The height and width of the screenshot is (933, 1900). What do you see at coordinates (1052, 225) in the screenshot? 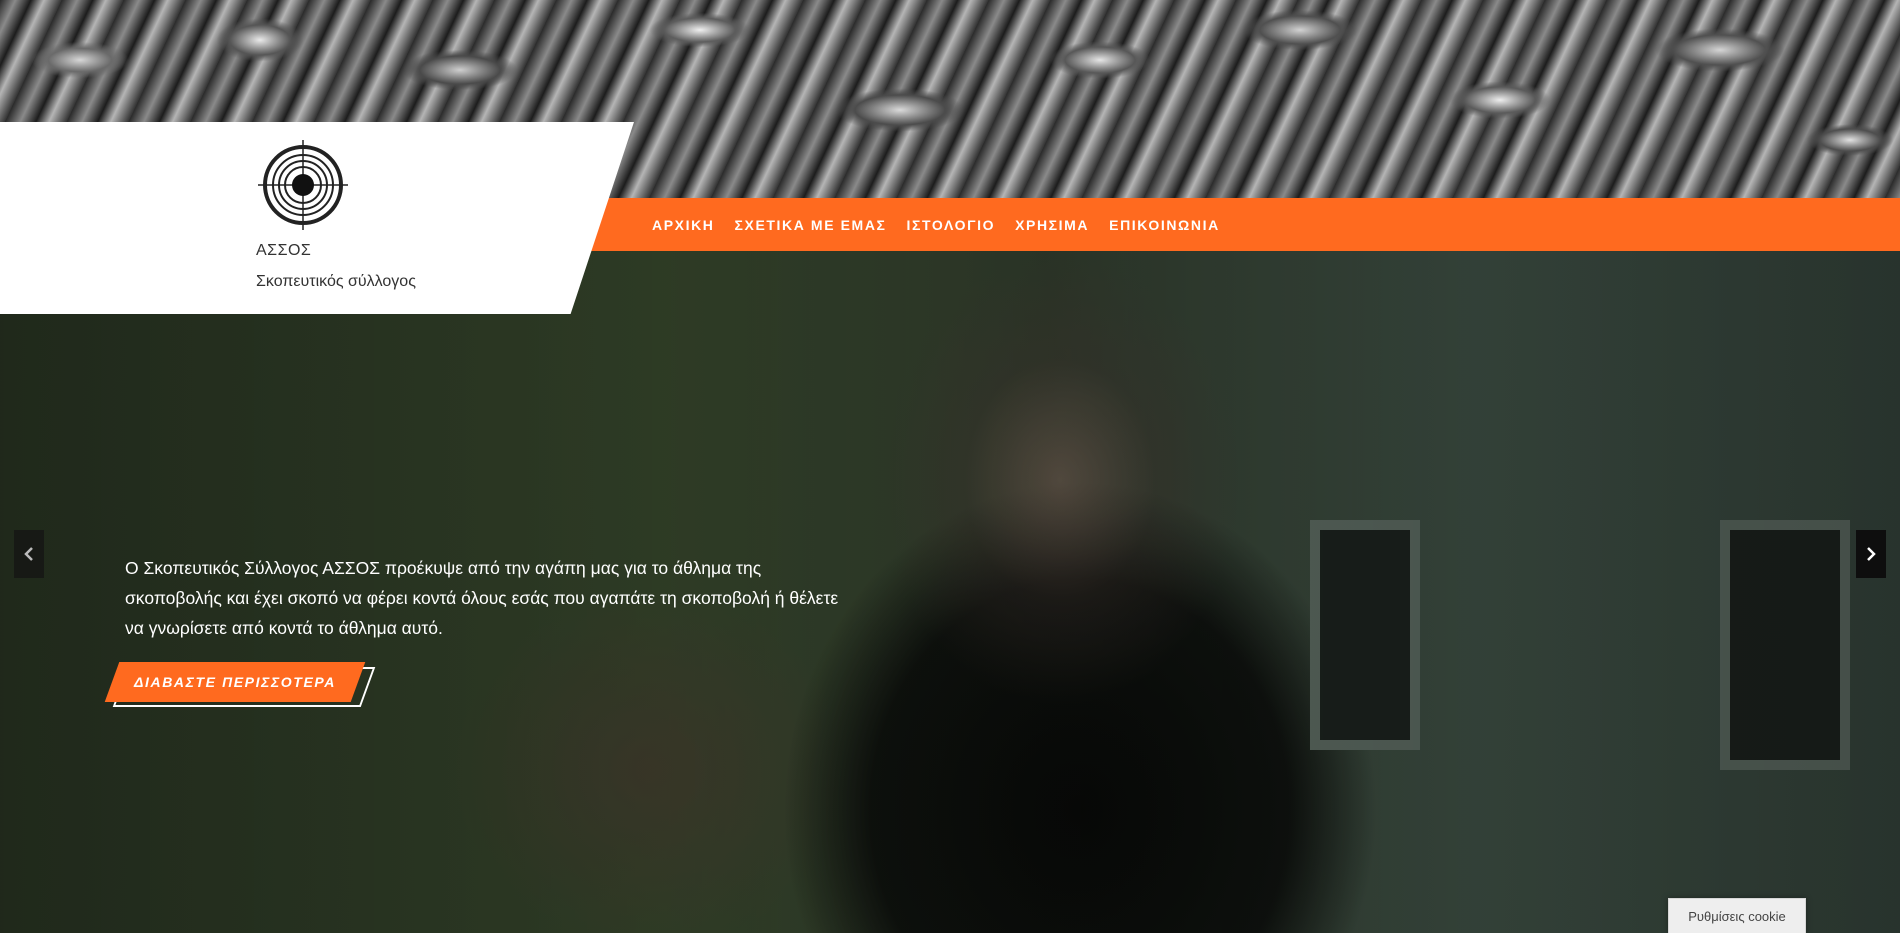
I see `nav-item-useful: ΧΡΗΣΙΜΑ` at bounding box center [1052, 225].